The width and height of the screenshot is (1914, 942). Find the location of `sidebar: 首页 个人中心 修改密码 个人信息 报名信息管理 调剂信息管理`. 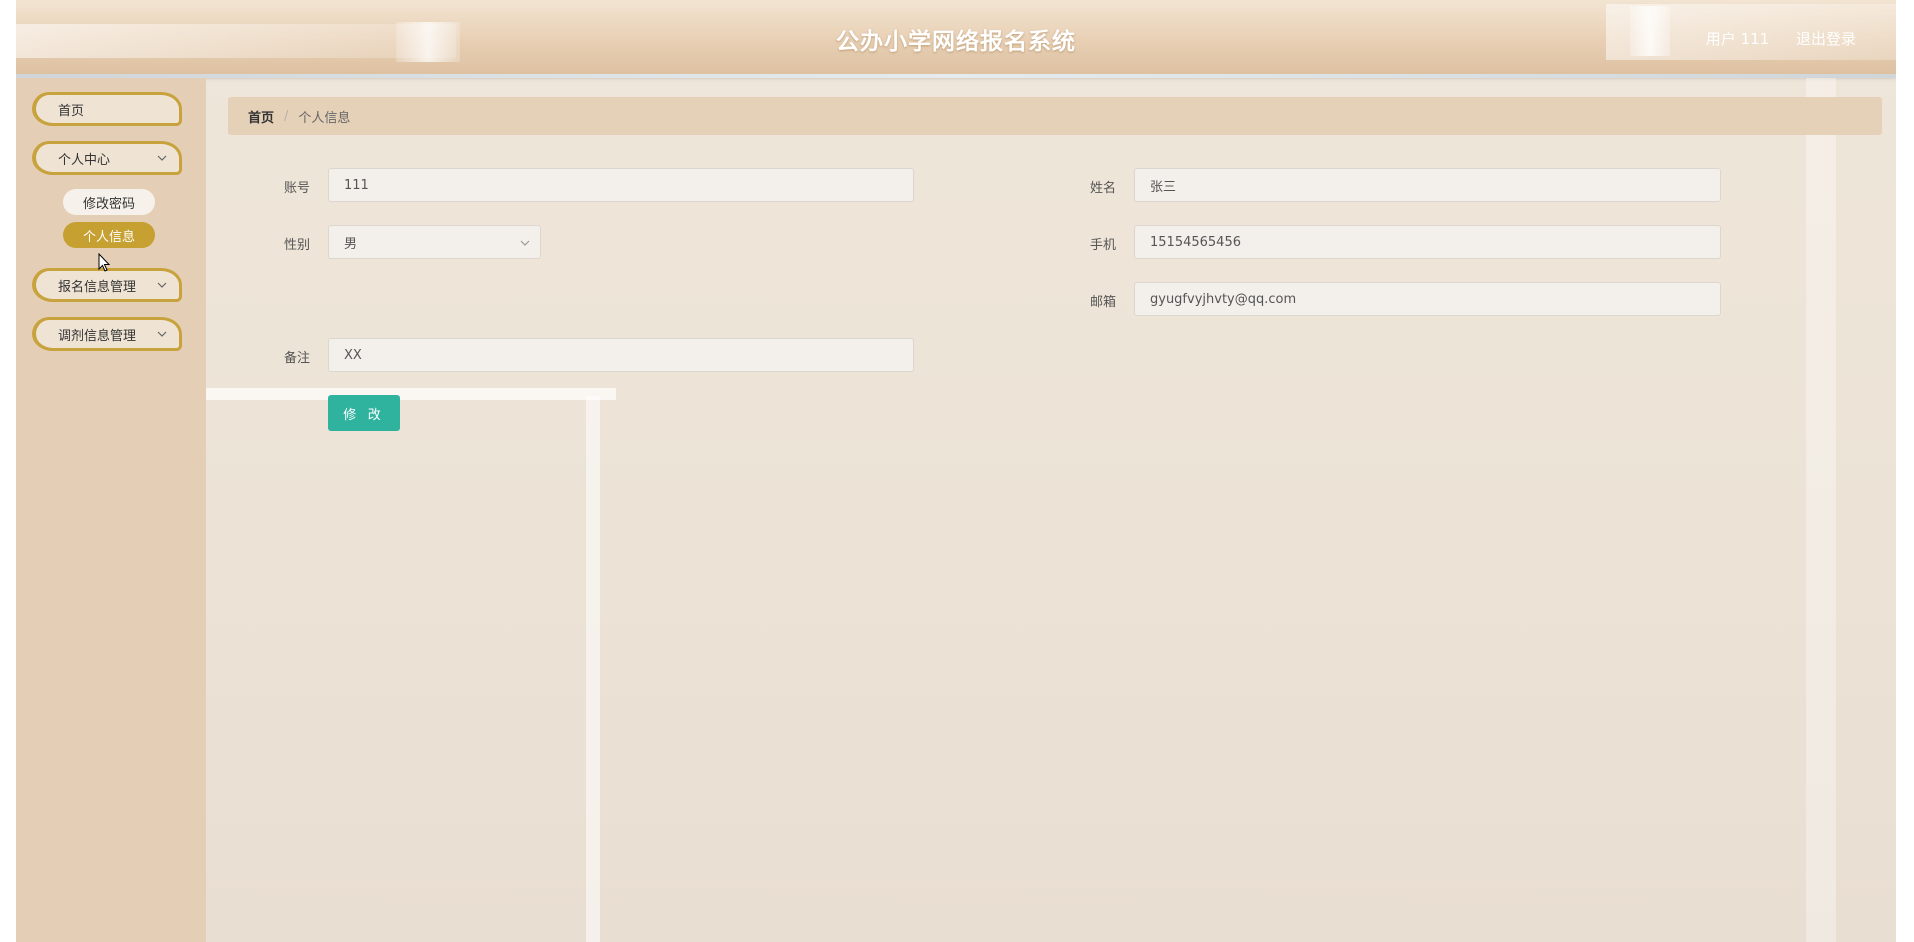

sidebar: 首页 个人中心 修改密码 个人信息 报名信息管理 调剂信息管理 is located at coordinates (111, 510).